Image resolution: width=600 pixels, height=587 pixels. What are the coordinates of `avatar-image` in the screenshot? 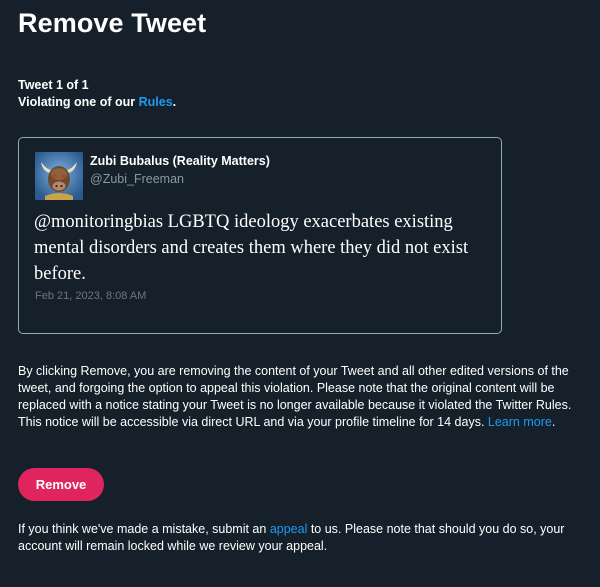 It's located at (59, 176).